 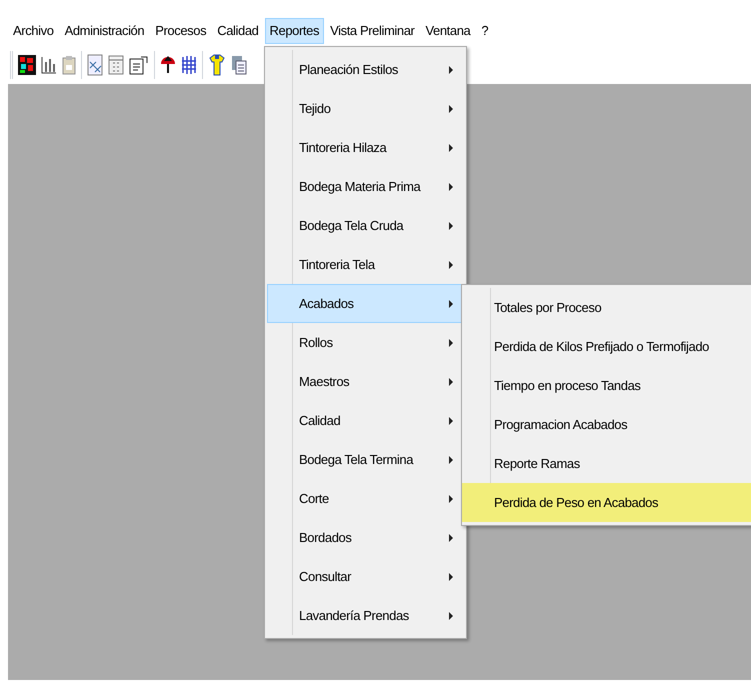 What do you see at coordinates (485, 31) in the screenshot?
I see `menu-item: ?` at bounding box center [485, 31].